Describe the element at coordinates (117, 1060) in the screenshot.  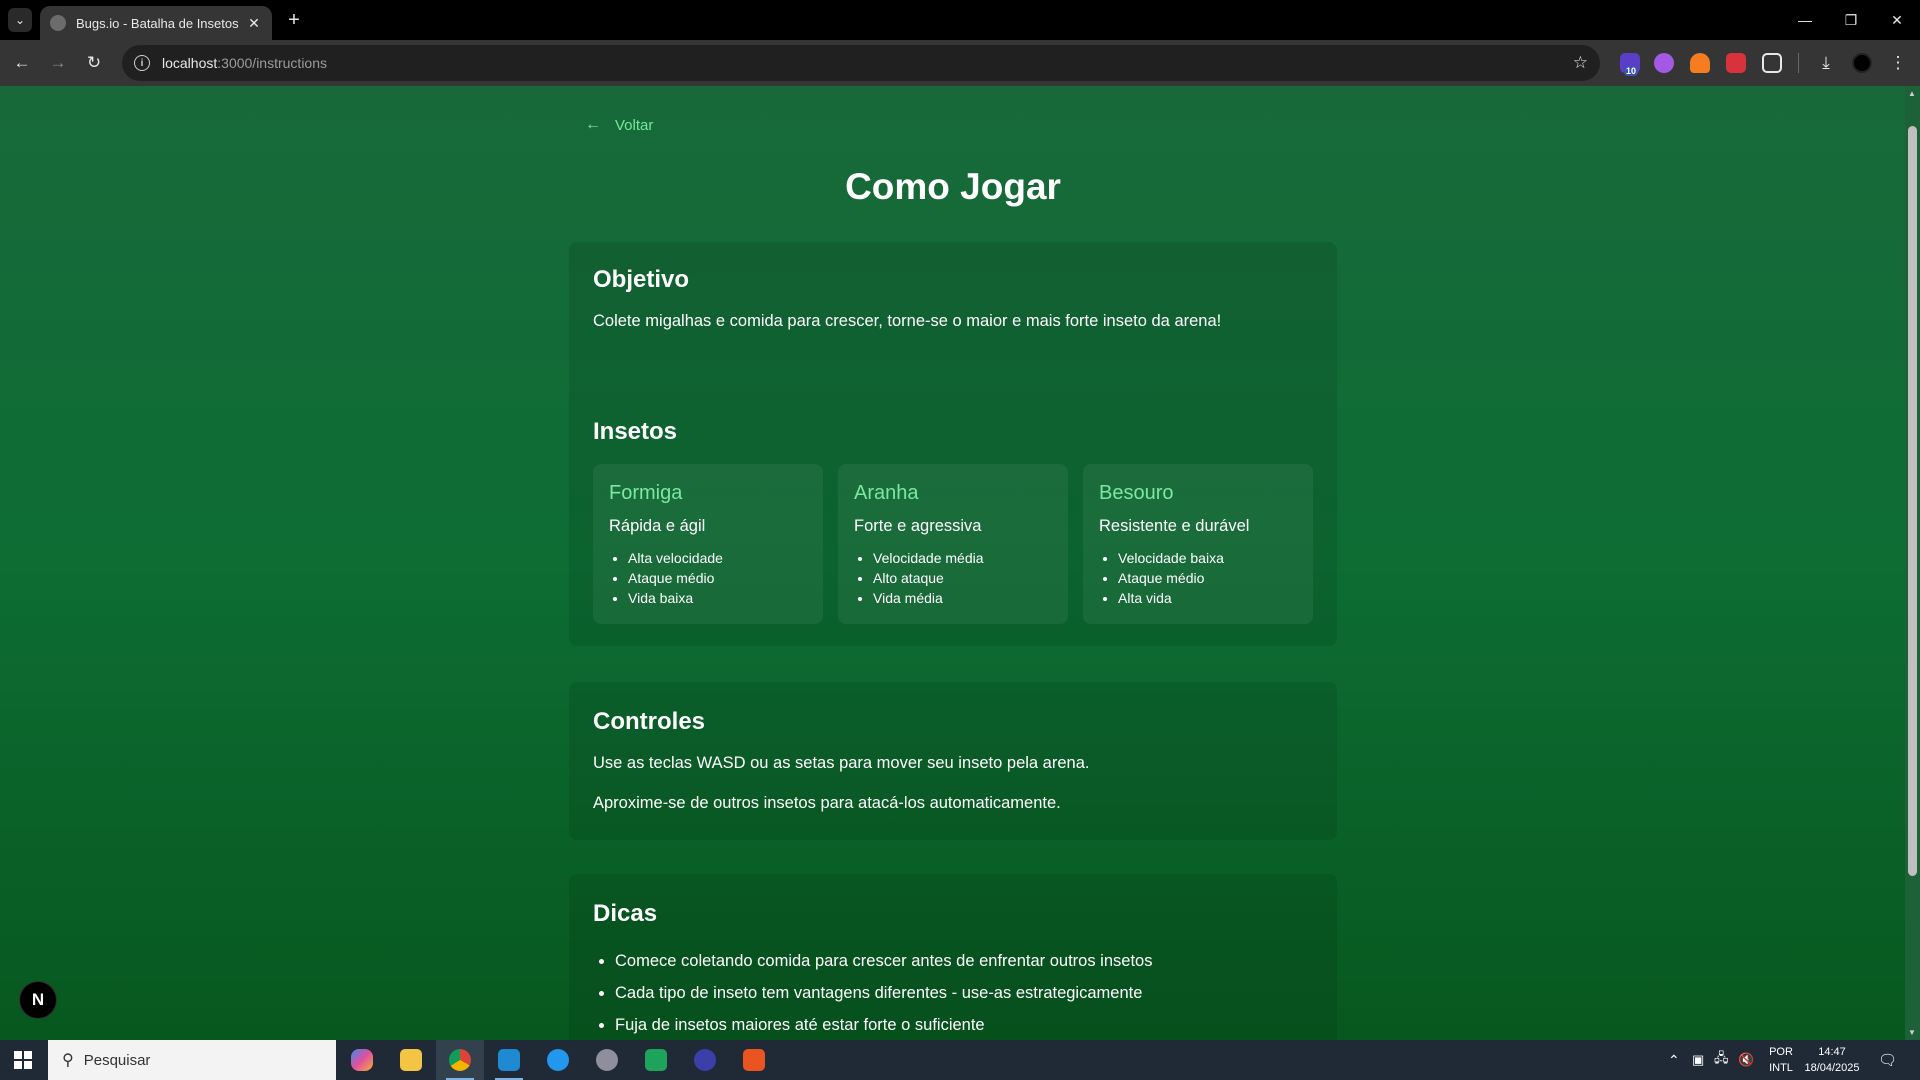
I see `taskbar-search-placeholder: Pesquisar` at that location.